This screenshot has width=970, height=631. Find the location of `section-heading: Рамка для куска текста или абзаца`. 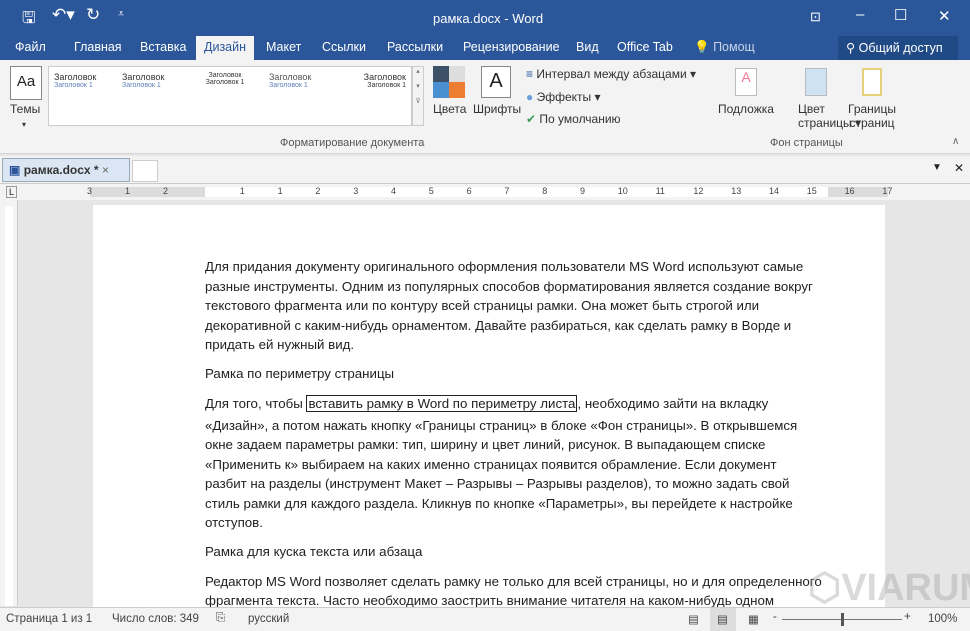

section-heading: Рамка для куска текста или абзаца is located at coordinates (314, 551).